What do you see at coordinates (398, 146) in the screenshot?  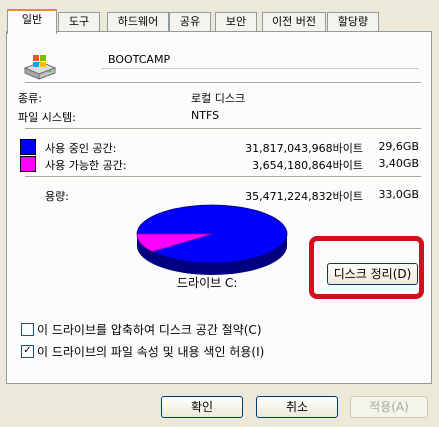 I see `used-space-size: 29,6GB` at bounding box center [398, 146].